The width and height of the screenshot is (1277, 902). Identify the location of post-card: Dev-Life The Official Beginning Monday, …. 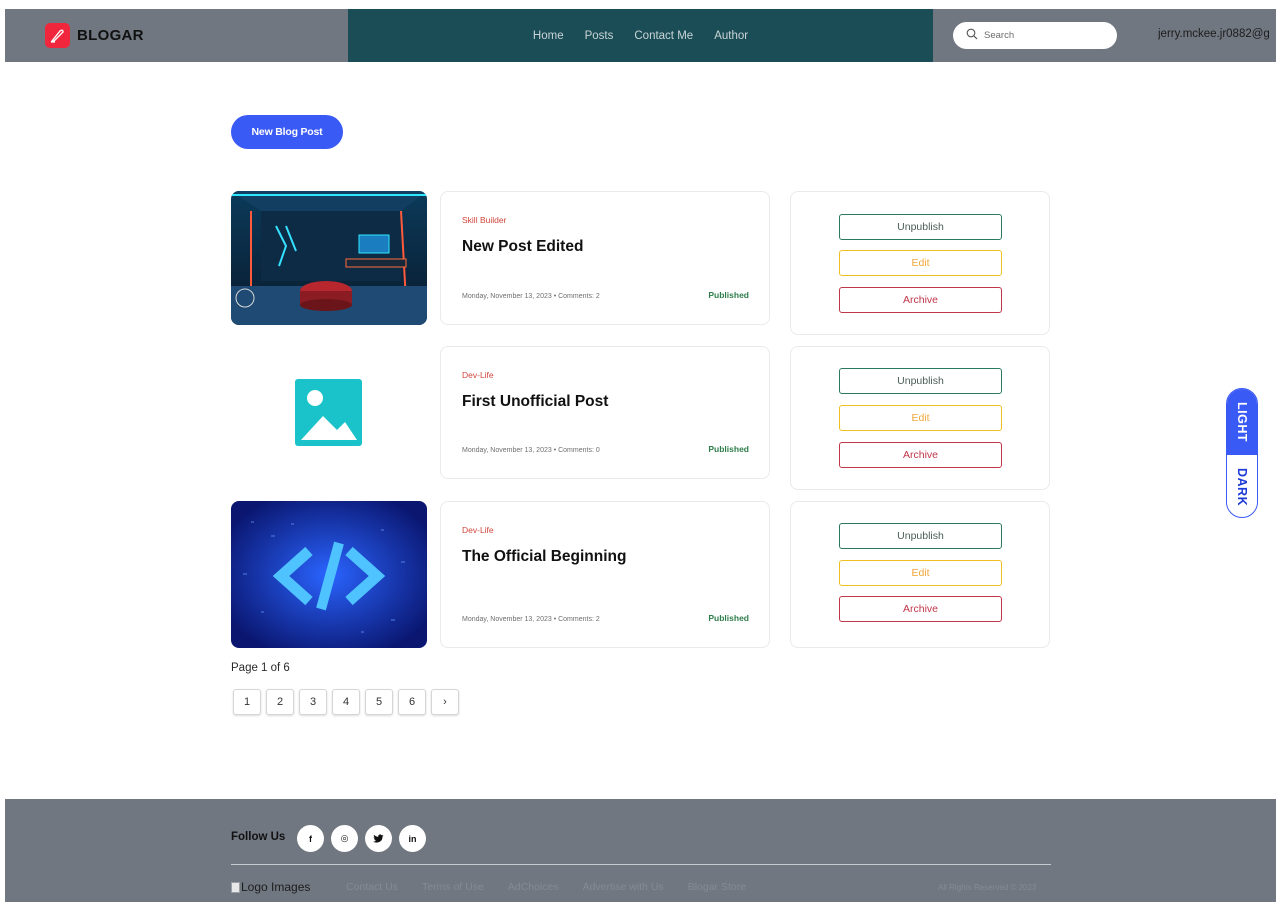
(605, 574).